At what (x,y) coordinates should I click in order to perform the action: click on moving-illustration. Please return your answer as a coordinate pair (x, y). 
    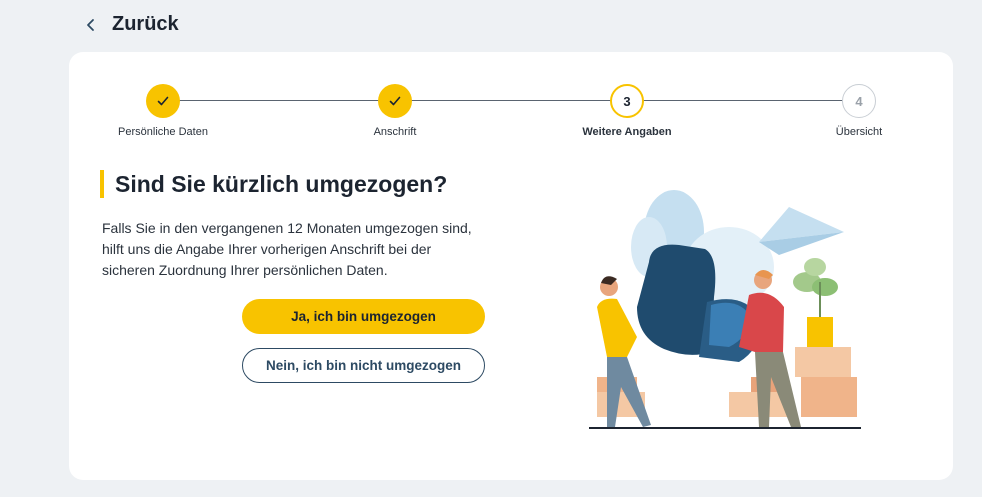
    Looking at the image, I should click on (725, 309).